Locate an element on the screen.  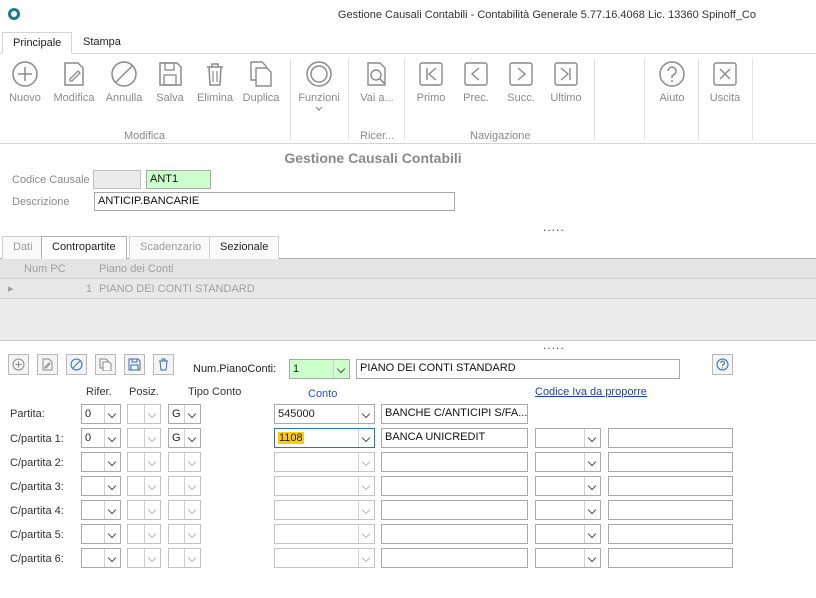
tab-dati: Dati is located at coordinates (23, 247).